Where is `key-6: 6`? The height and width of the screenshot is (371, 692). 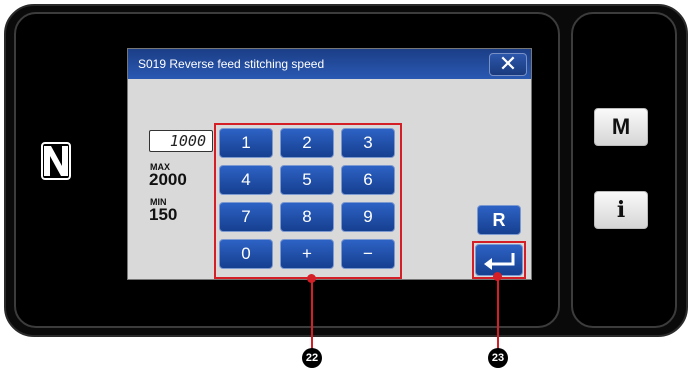 key-6: 6 is located at coordinates (368, 180).